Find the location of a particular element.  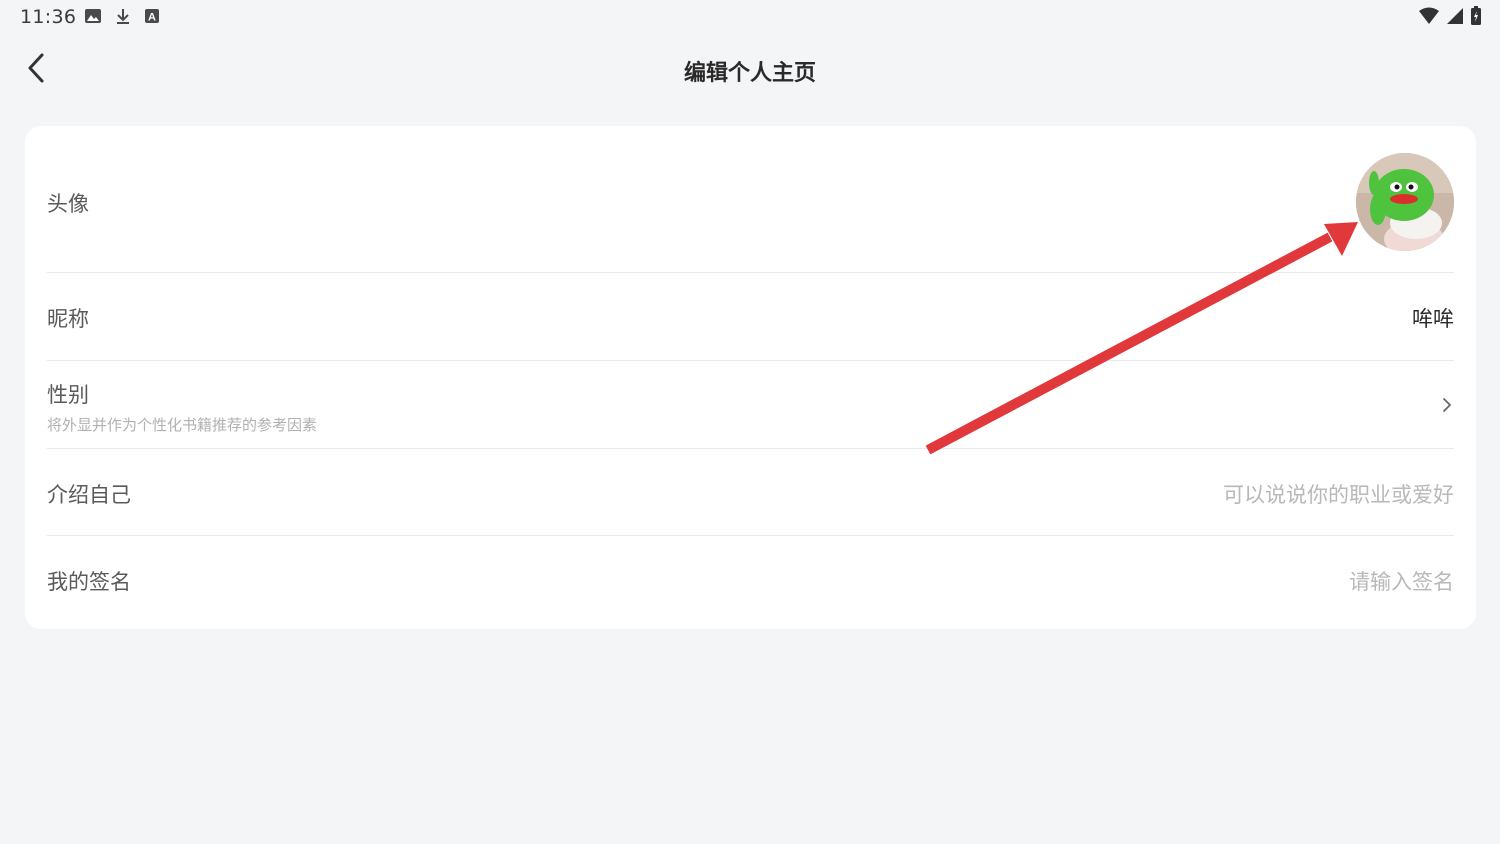

intro-label: 介绍自己 is located at coordinates (89, 495).